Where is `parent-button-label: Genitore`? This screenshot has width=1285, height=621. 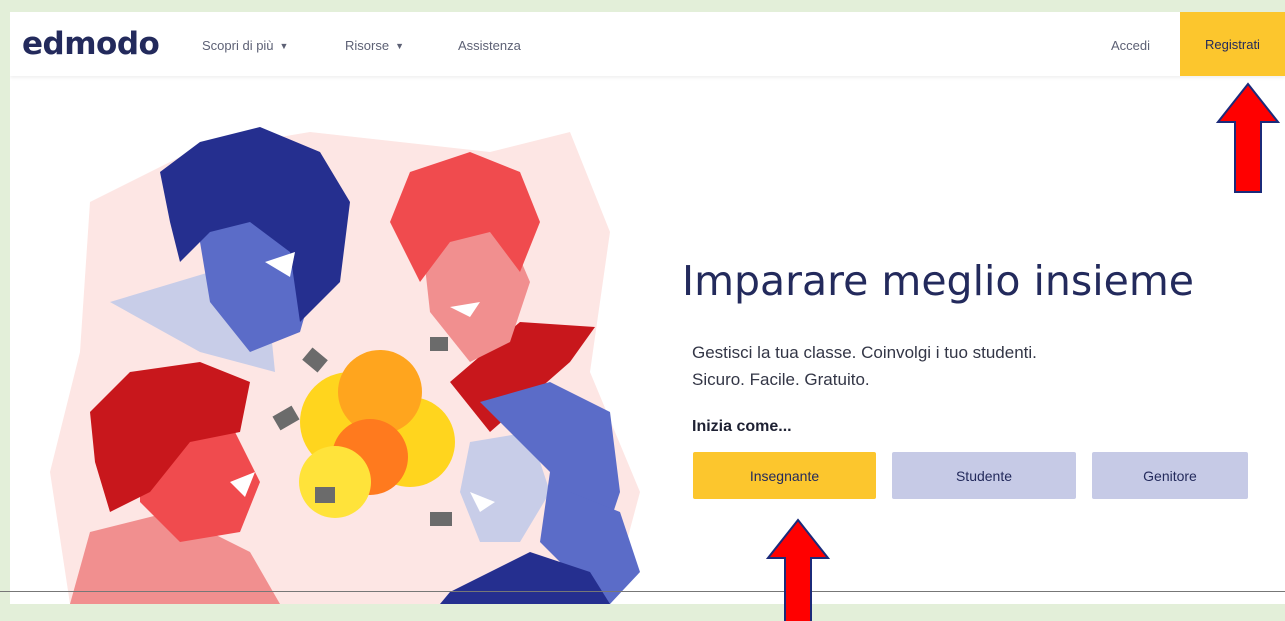
parent-button-label: Genitore is located at coordinates (1170, 475).